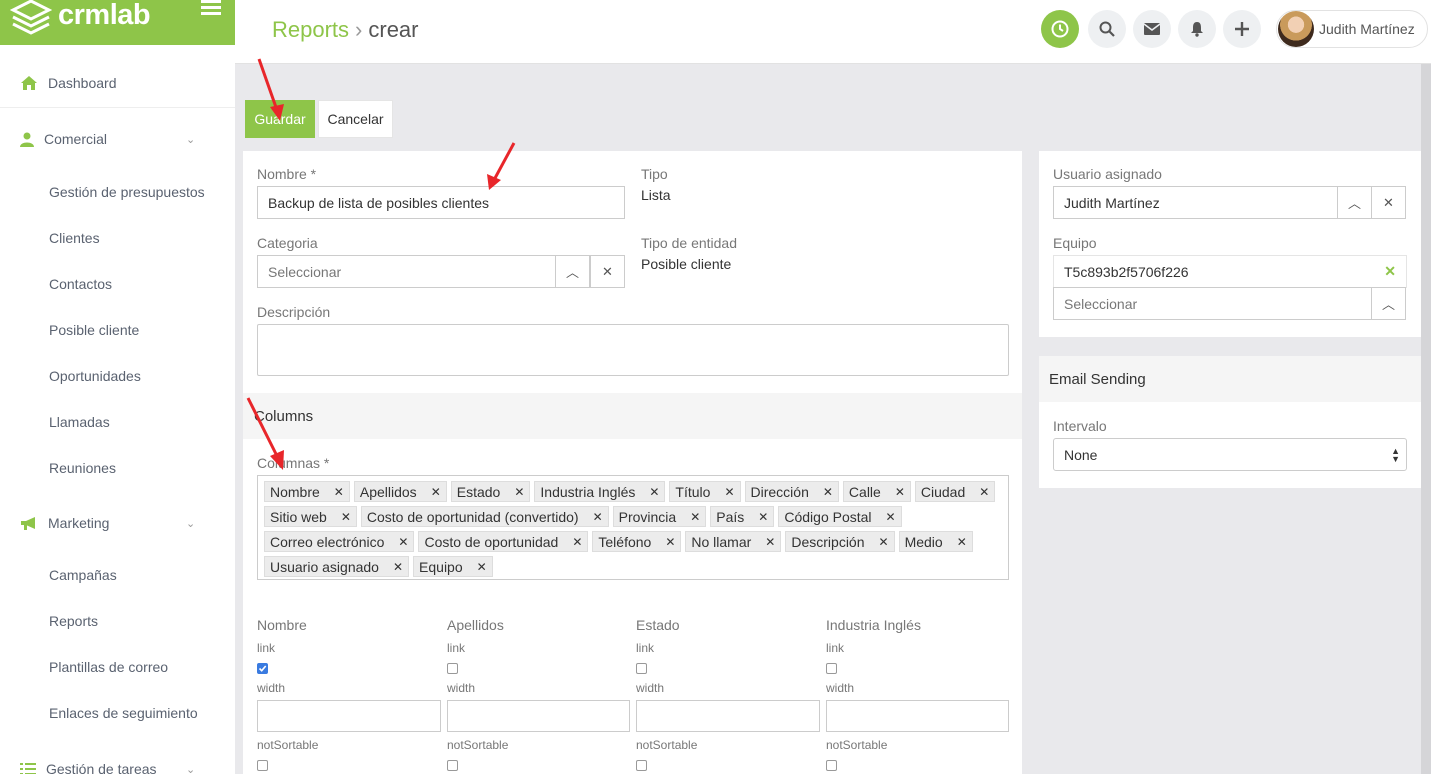 The height and width of the screenshot is (774, 1431). I want to click on clock-button, so click(1060, 29).